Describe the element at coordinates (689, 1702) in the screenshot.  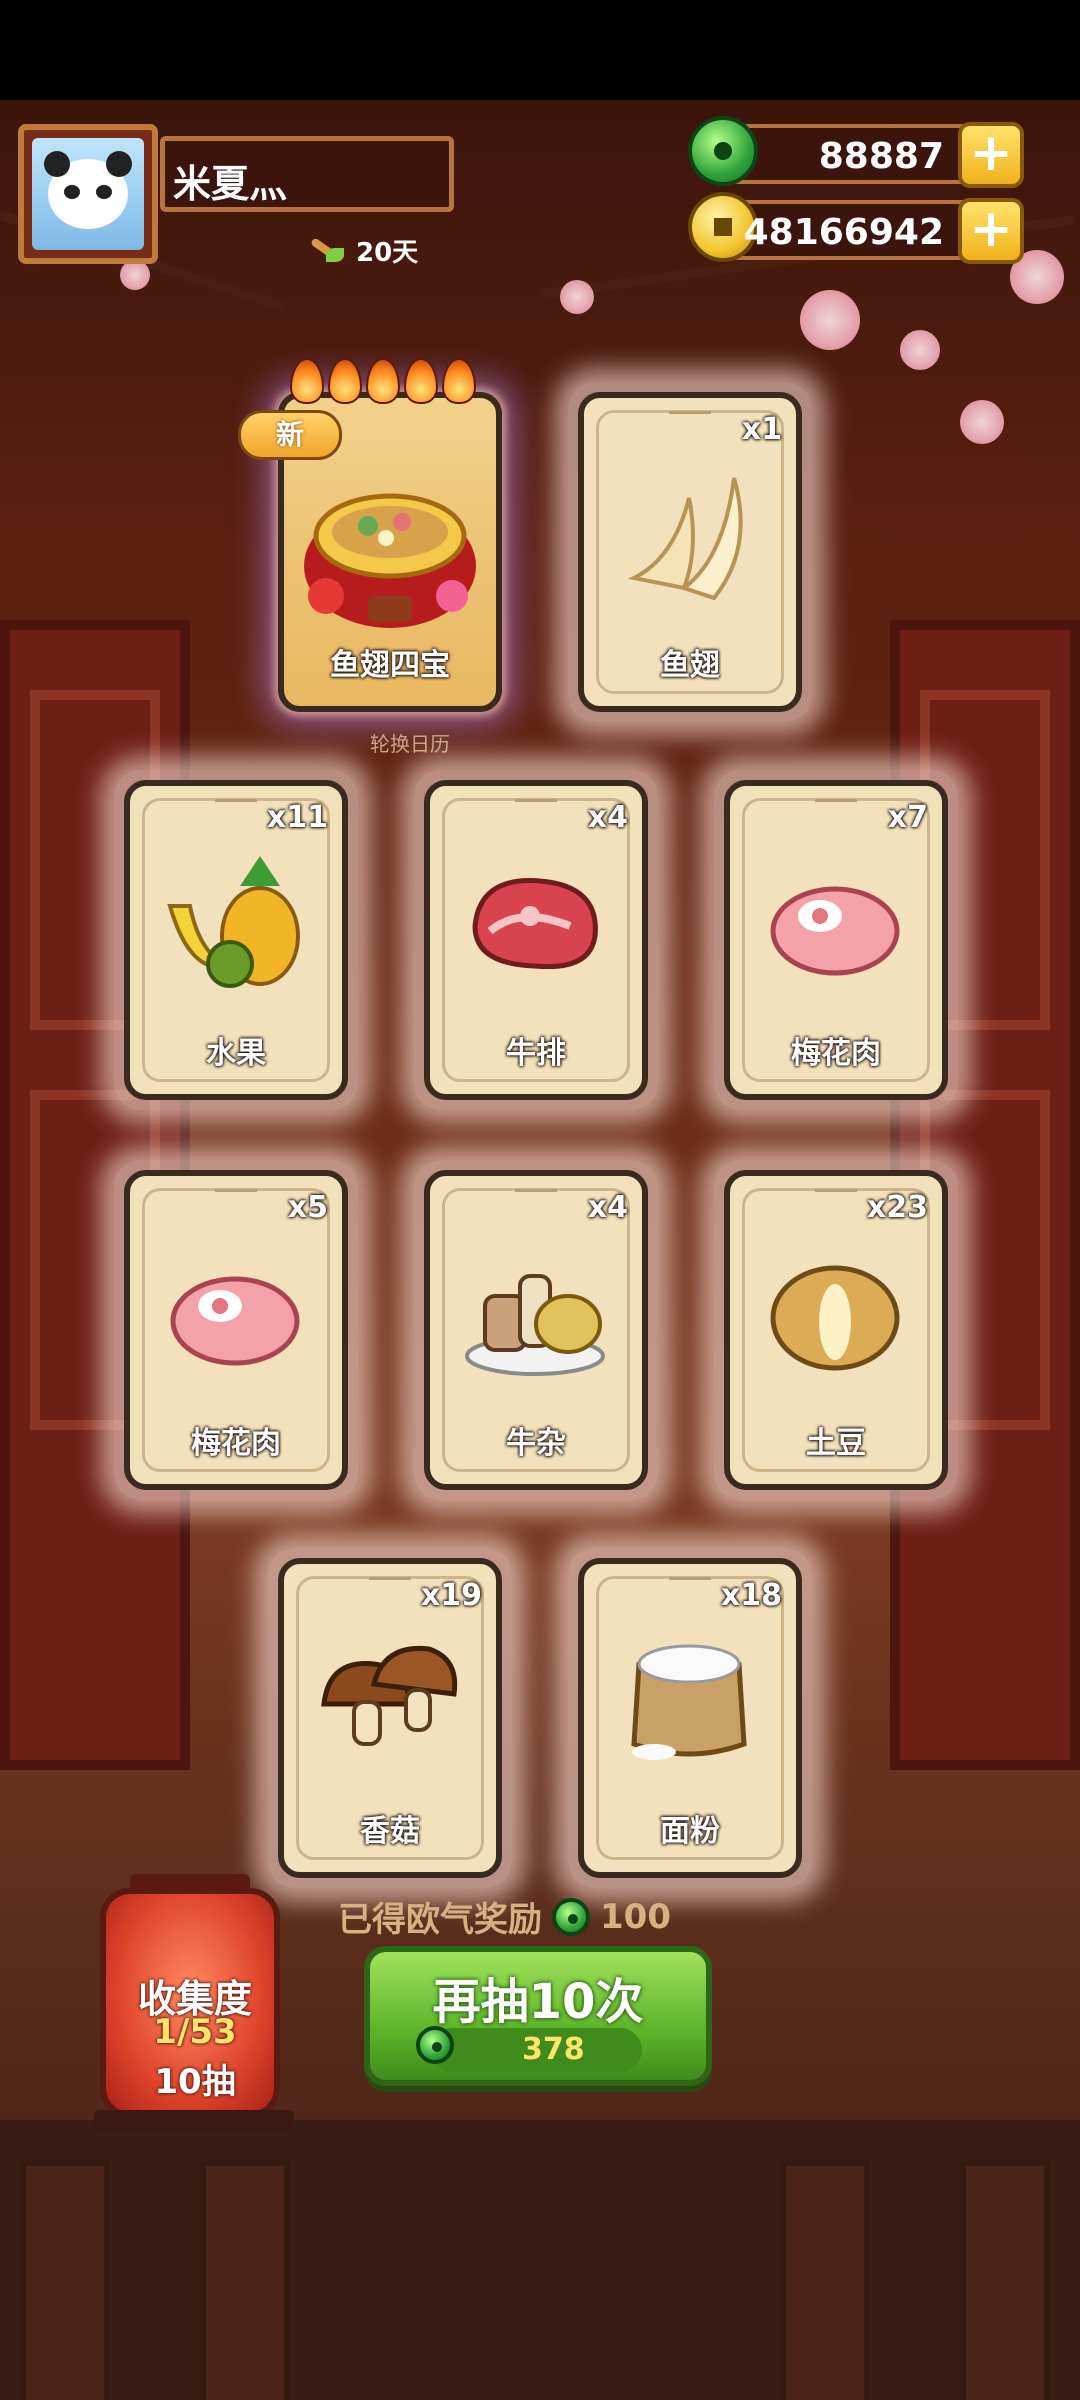
I see `flour-icon` at that location.